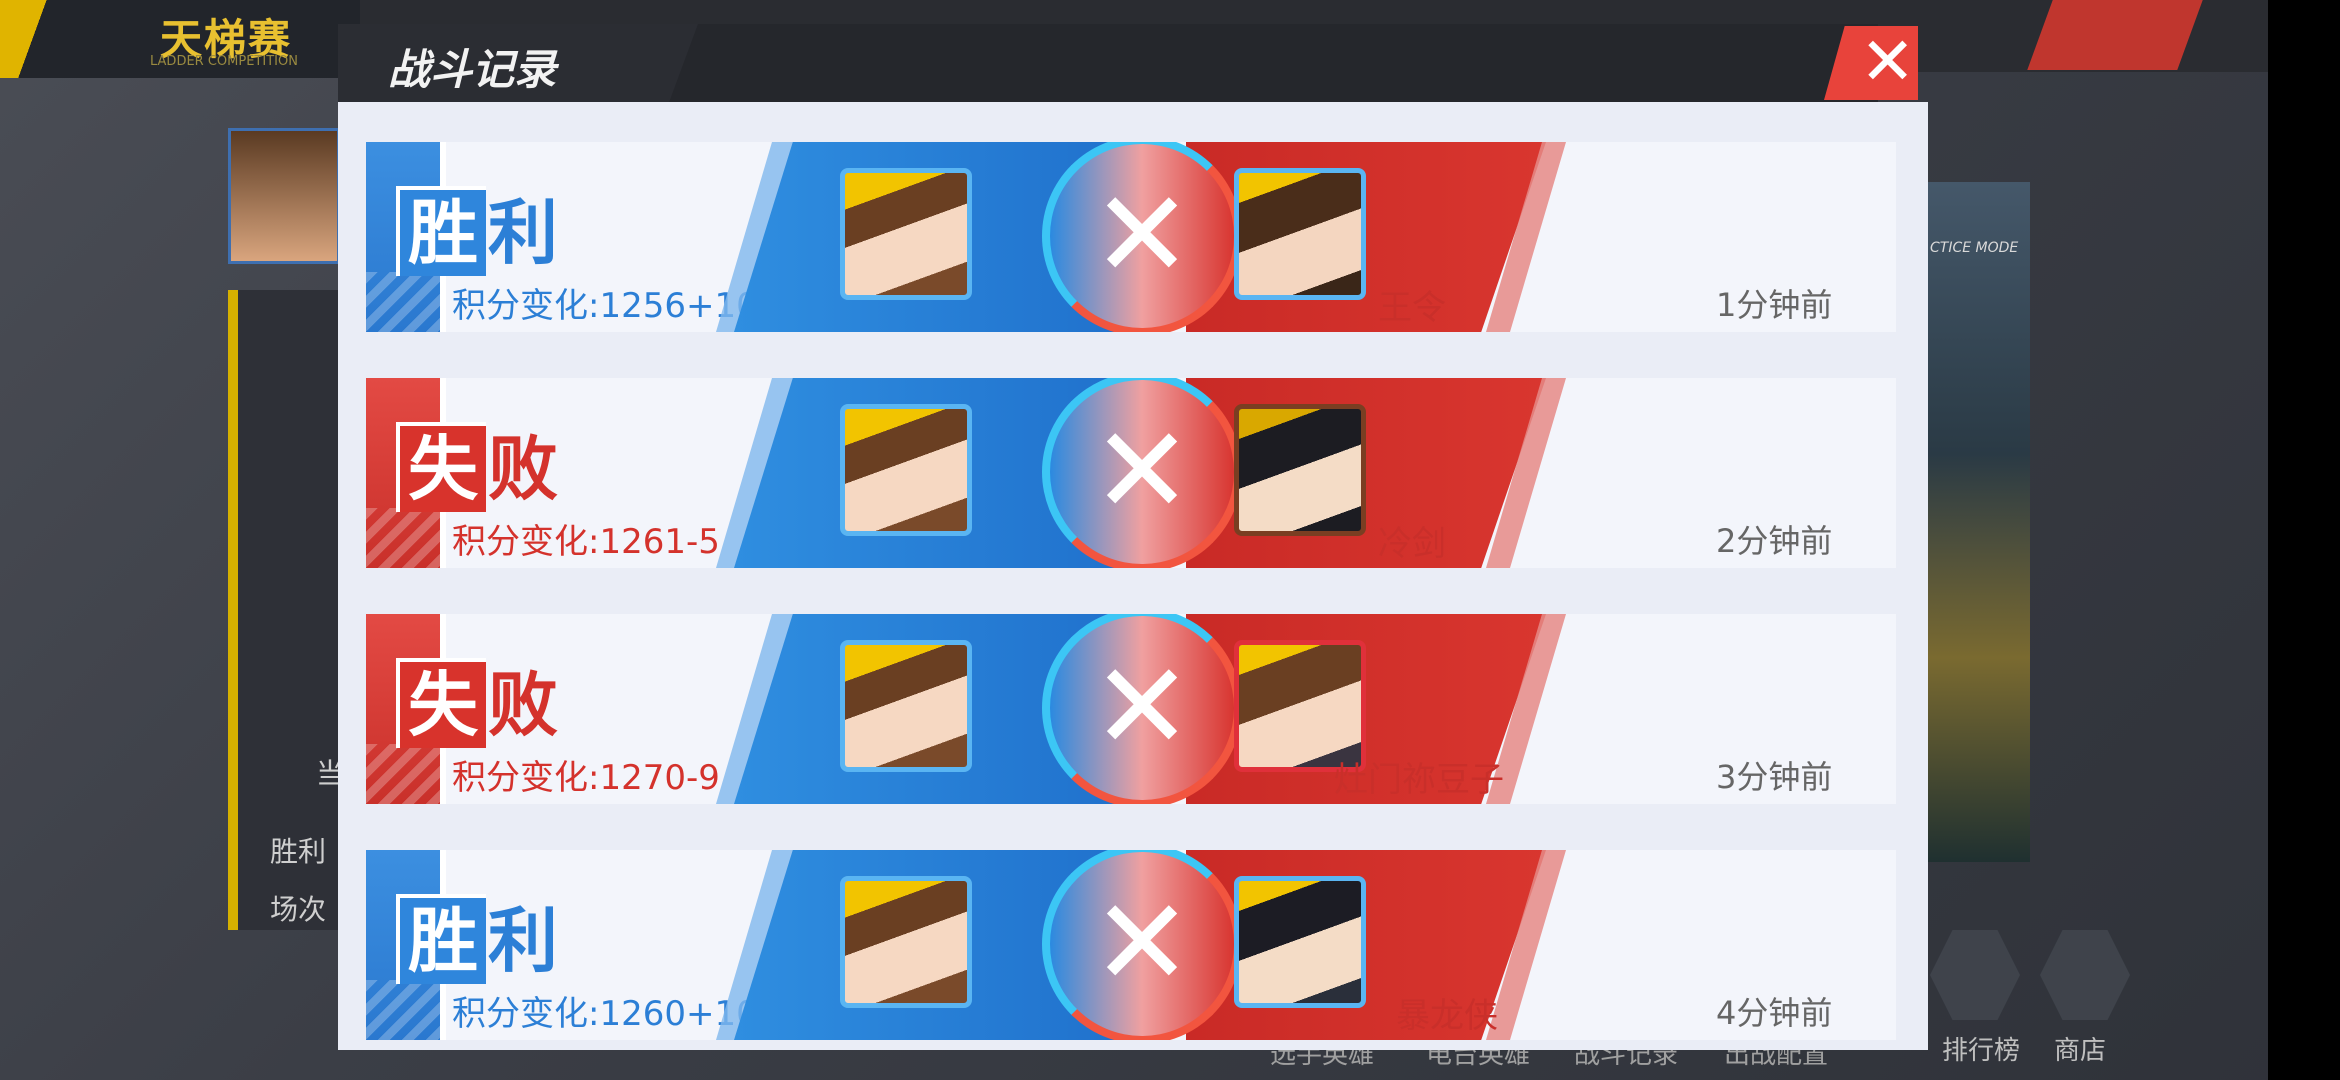 This screenshot has height=1080, width=2340. What do you see at coordinates (1774, 541) in the screenshot?
I see `match-time: 2分钟前` at bounding box center [1774, 541].